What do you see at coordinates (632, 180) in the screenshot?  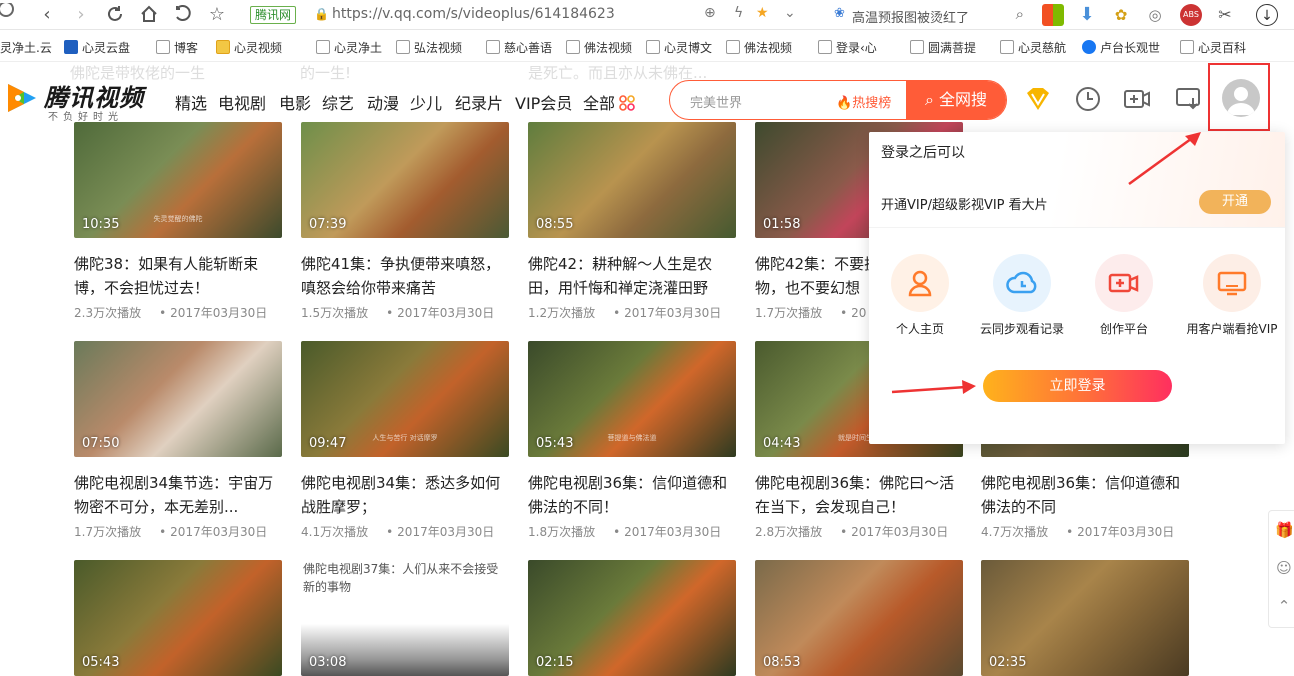 I see `video-thumbnail: 08:55` at bounding box center [632, 180].